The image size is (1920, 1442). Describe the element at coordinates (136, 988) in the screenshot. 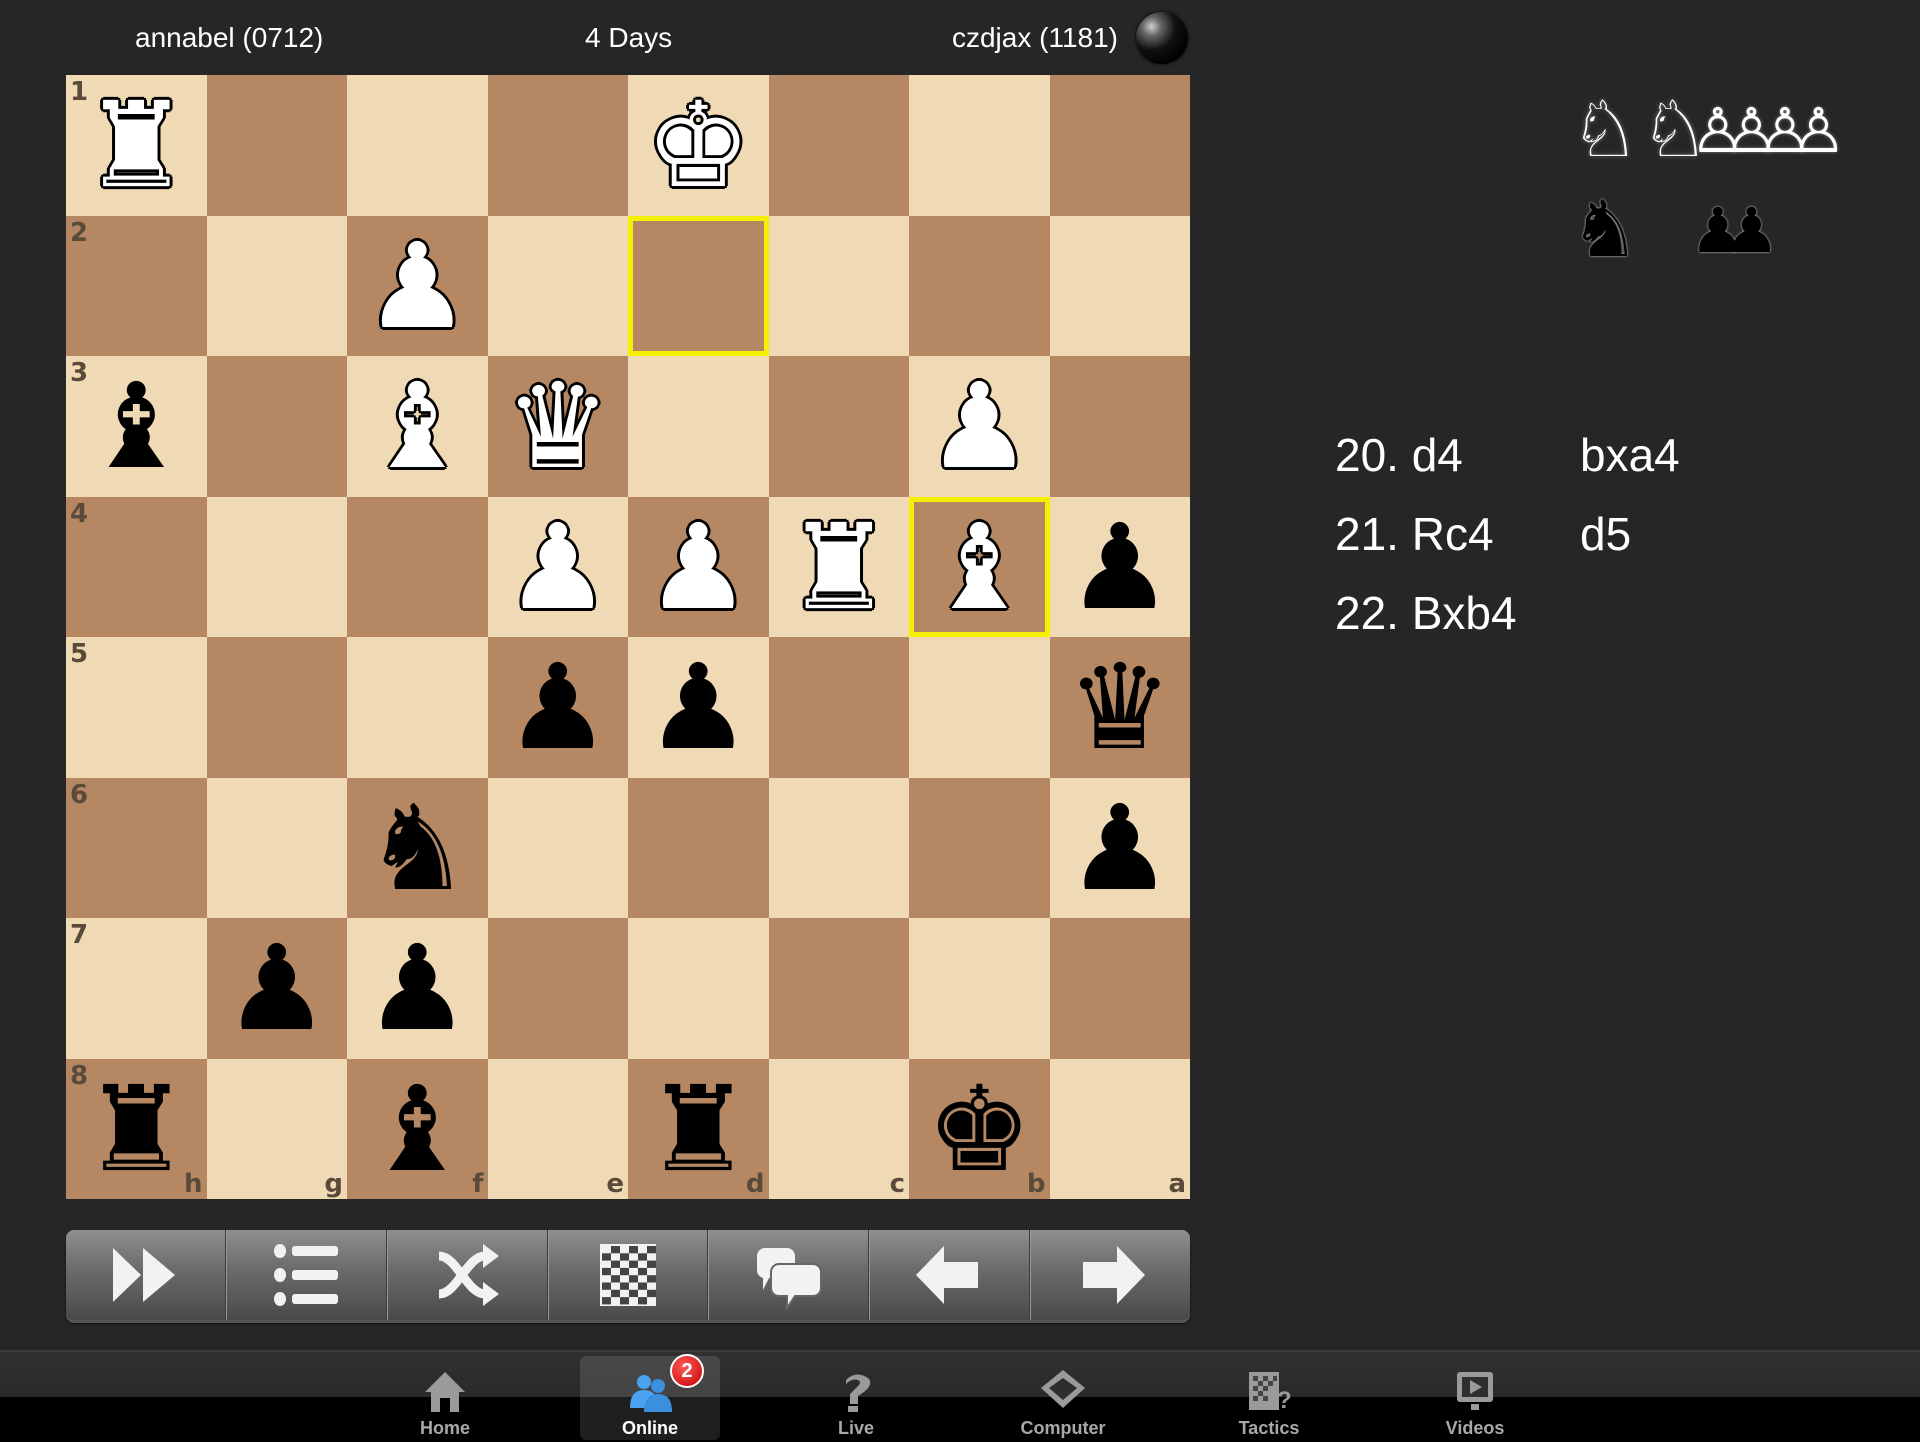

I see `square-h7: 7` at that location.